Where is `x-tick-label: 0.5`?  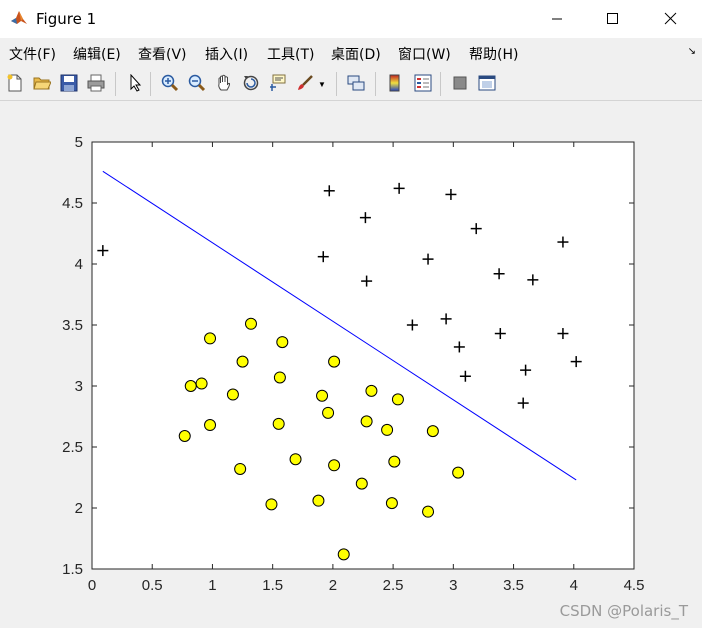 x-tick-label: 0.5 is located at coordinates (152, 585).